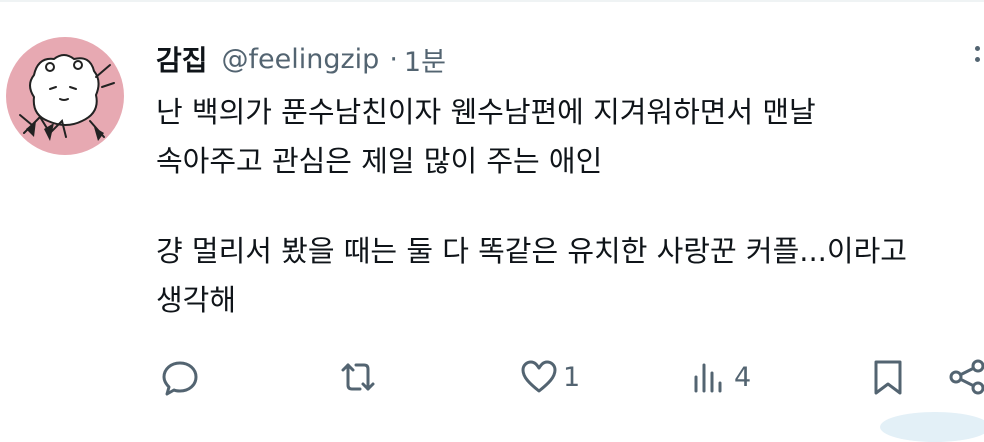 This screenshot has height=442, width=984. I want to click on tweet-line: 걍 멀리서 봤을 때는 둘 다 똑같은 유치한 사랑꾼 커플...이라고, so click(531, 251).